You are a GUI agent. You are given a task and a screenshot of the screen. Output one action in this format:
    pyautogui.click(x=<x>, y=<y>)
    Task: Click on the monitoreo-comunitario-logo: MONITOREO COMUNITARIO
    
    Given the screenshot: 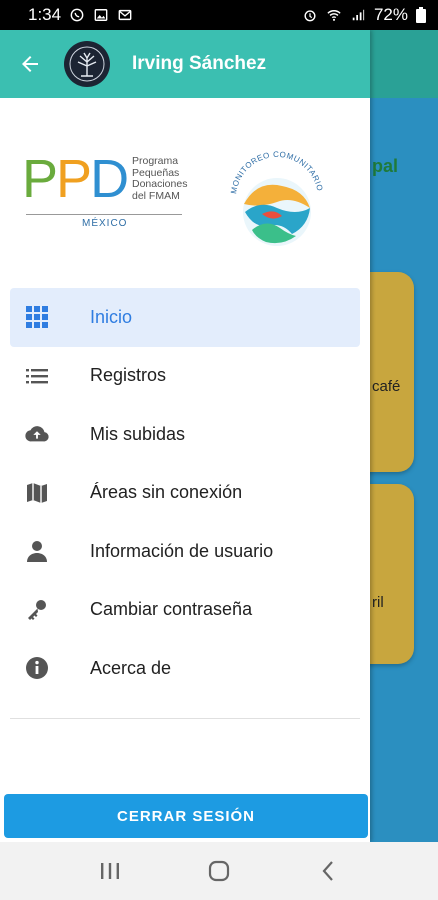 What is the action you would take?
    pyautogui.click(x=276, y=198)
    